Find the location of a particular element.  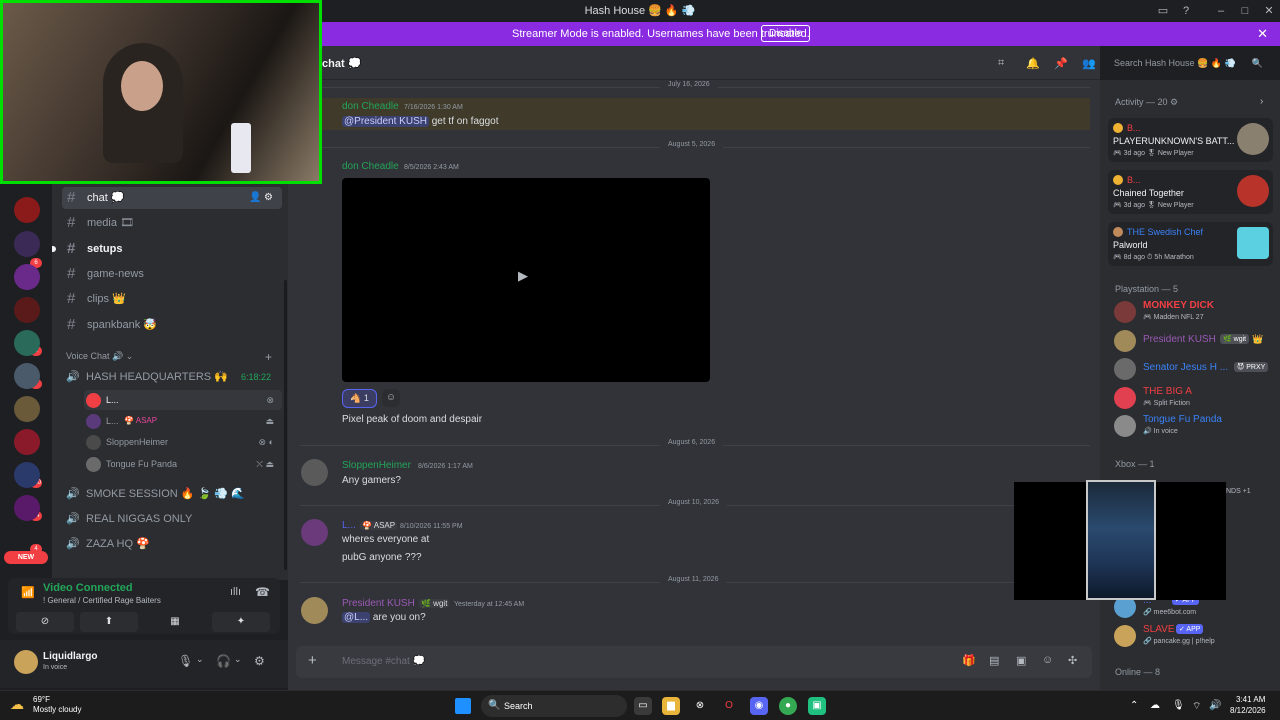

chevron-right-icon: › is located at coordinates (1261, 101).